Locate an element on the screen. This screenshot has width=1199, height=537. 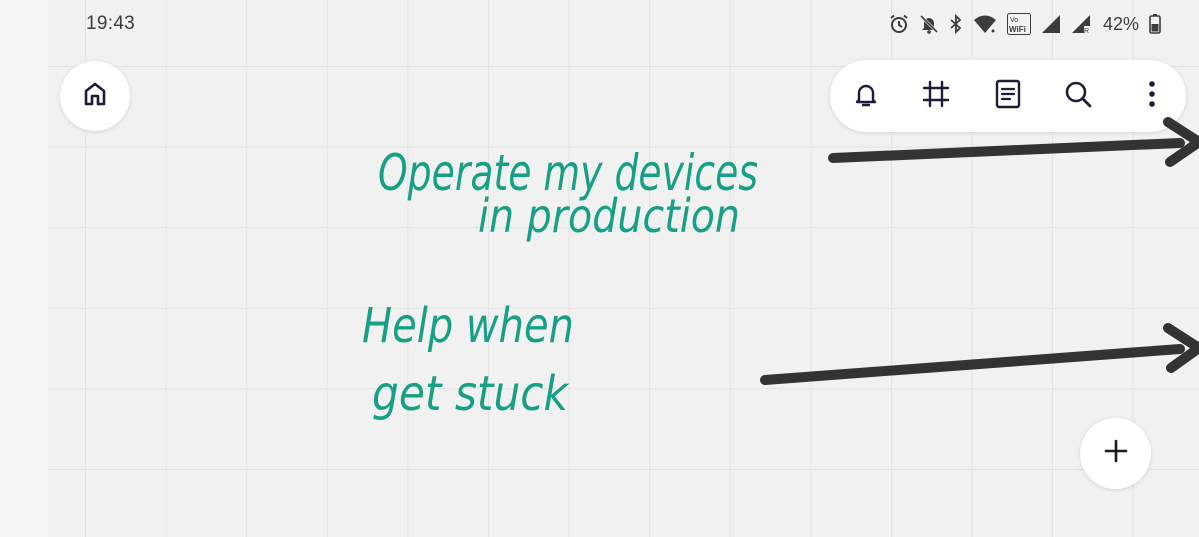
note-2-line-1: Help when is located at coordinates (468, 326).